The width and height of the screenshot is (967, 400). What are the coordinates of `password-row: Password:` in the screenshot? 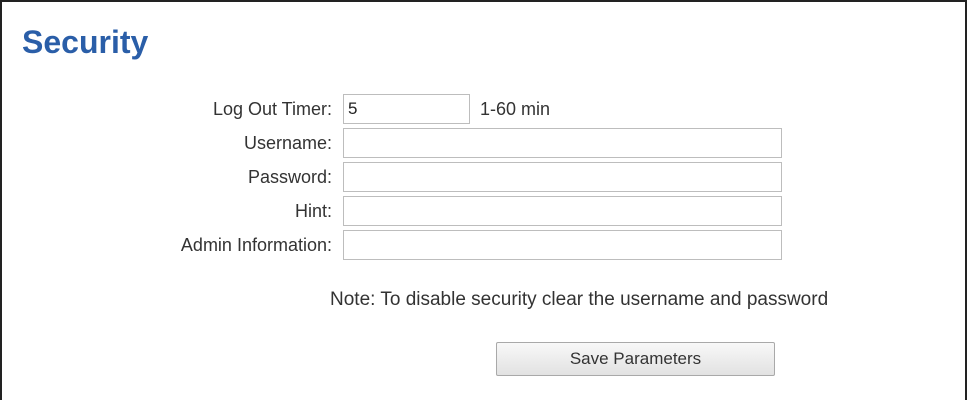 It's located at (484, 177).